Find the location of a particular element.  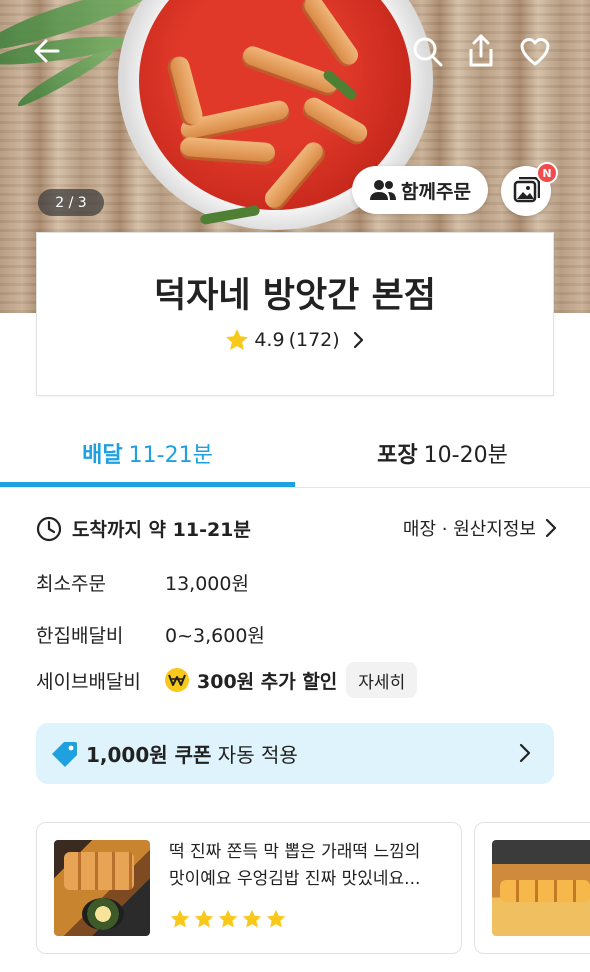

coupon-amount: 1,000원 쿠폰 is located at coordinates (149, 755).